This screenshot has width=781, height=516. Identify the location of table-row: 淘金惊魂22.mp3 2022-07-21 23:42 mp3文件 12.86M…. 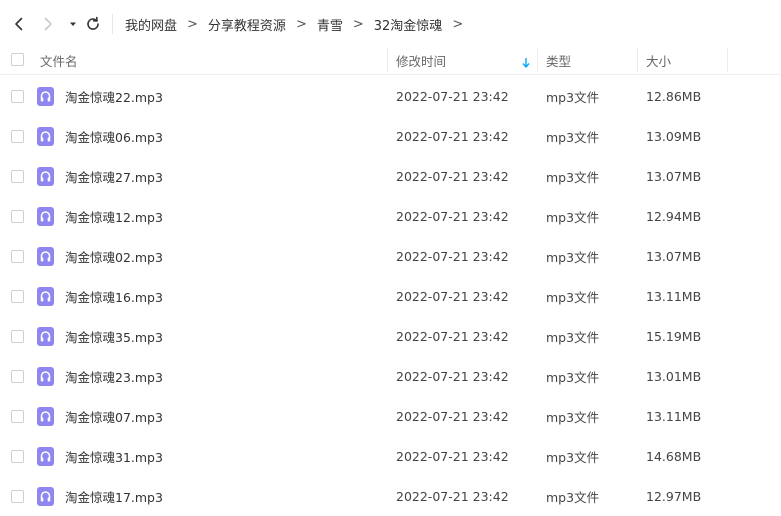
(390, 96).